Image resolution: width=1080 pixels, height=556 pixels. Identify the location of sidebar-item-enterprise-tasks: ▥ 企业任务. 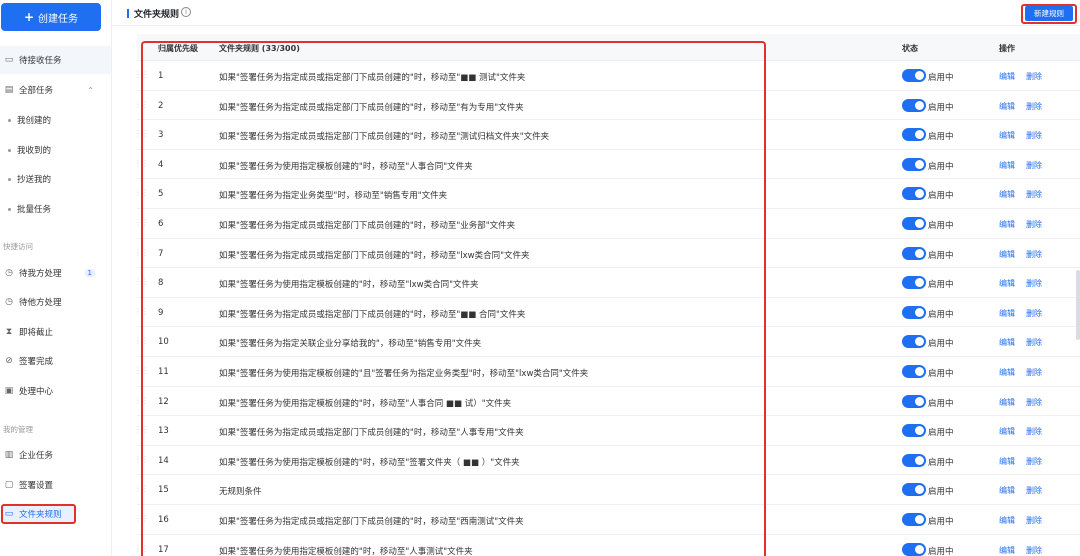
(55, 455).